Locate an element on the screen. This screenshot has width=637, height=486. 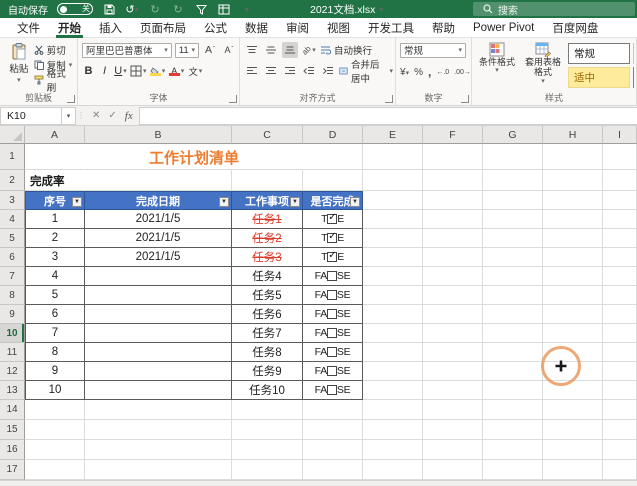
cell-F11 is located at coordinates (453, 352).